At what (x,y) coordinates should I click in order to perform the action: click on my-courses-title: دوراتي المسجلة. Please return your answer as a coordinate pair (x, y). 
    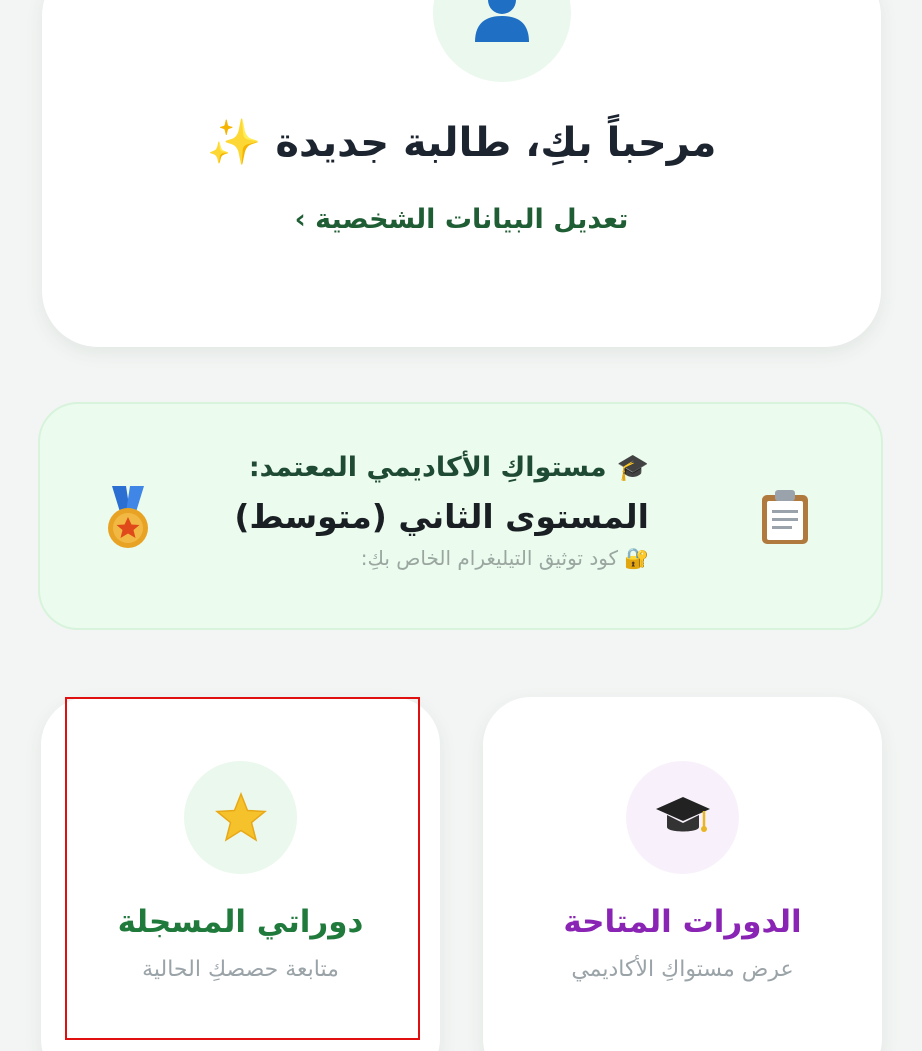
    Looking at the image, I should click on (240, 922).